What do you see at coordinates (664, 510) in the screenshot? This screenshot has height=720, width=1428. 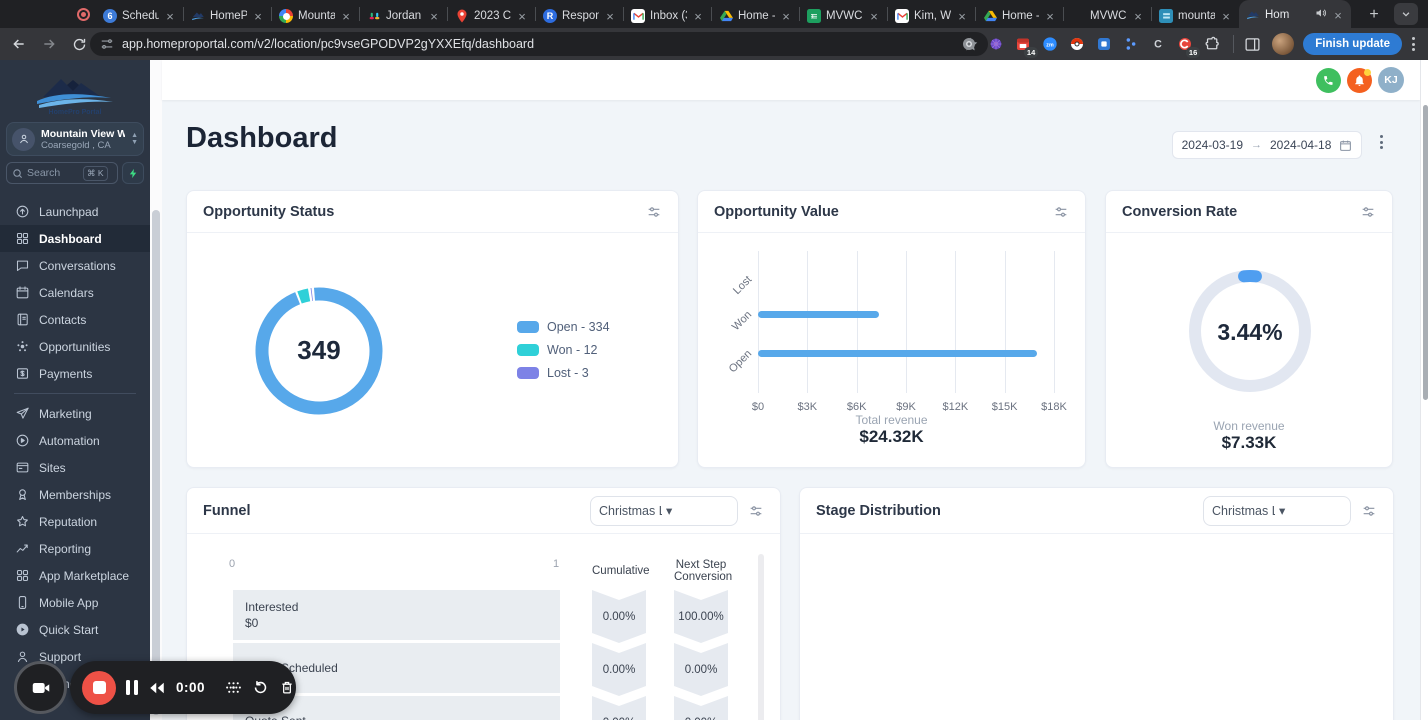 I see `funnel-pipeline-dropdown: Christmas Lights Intere... ▾` at bounding box center [664, 510].